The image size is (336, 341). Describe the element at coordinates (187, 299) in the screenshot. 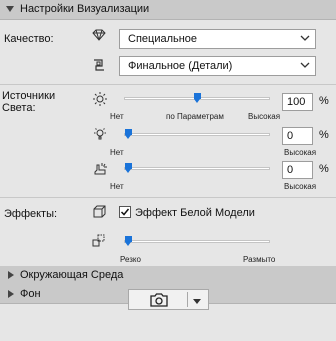

I see `separator` at that location.